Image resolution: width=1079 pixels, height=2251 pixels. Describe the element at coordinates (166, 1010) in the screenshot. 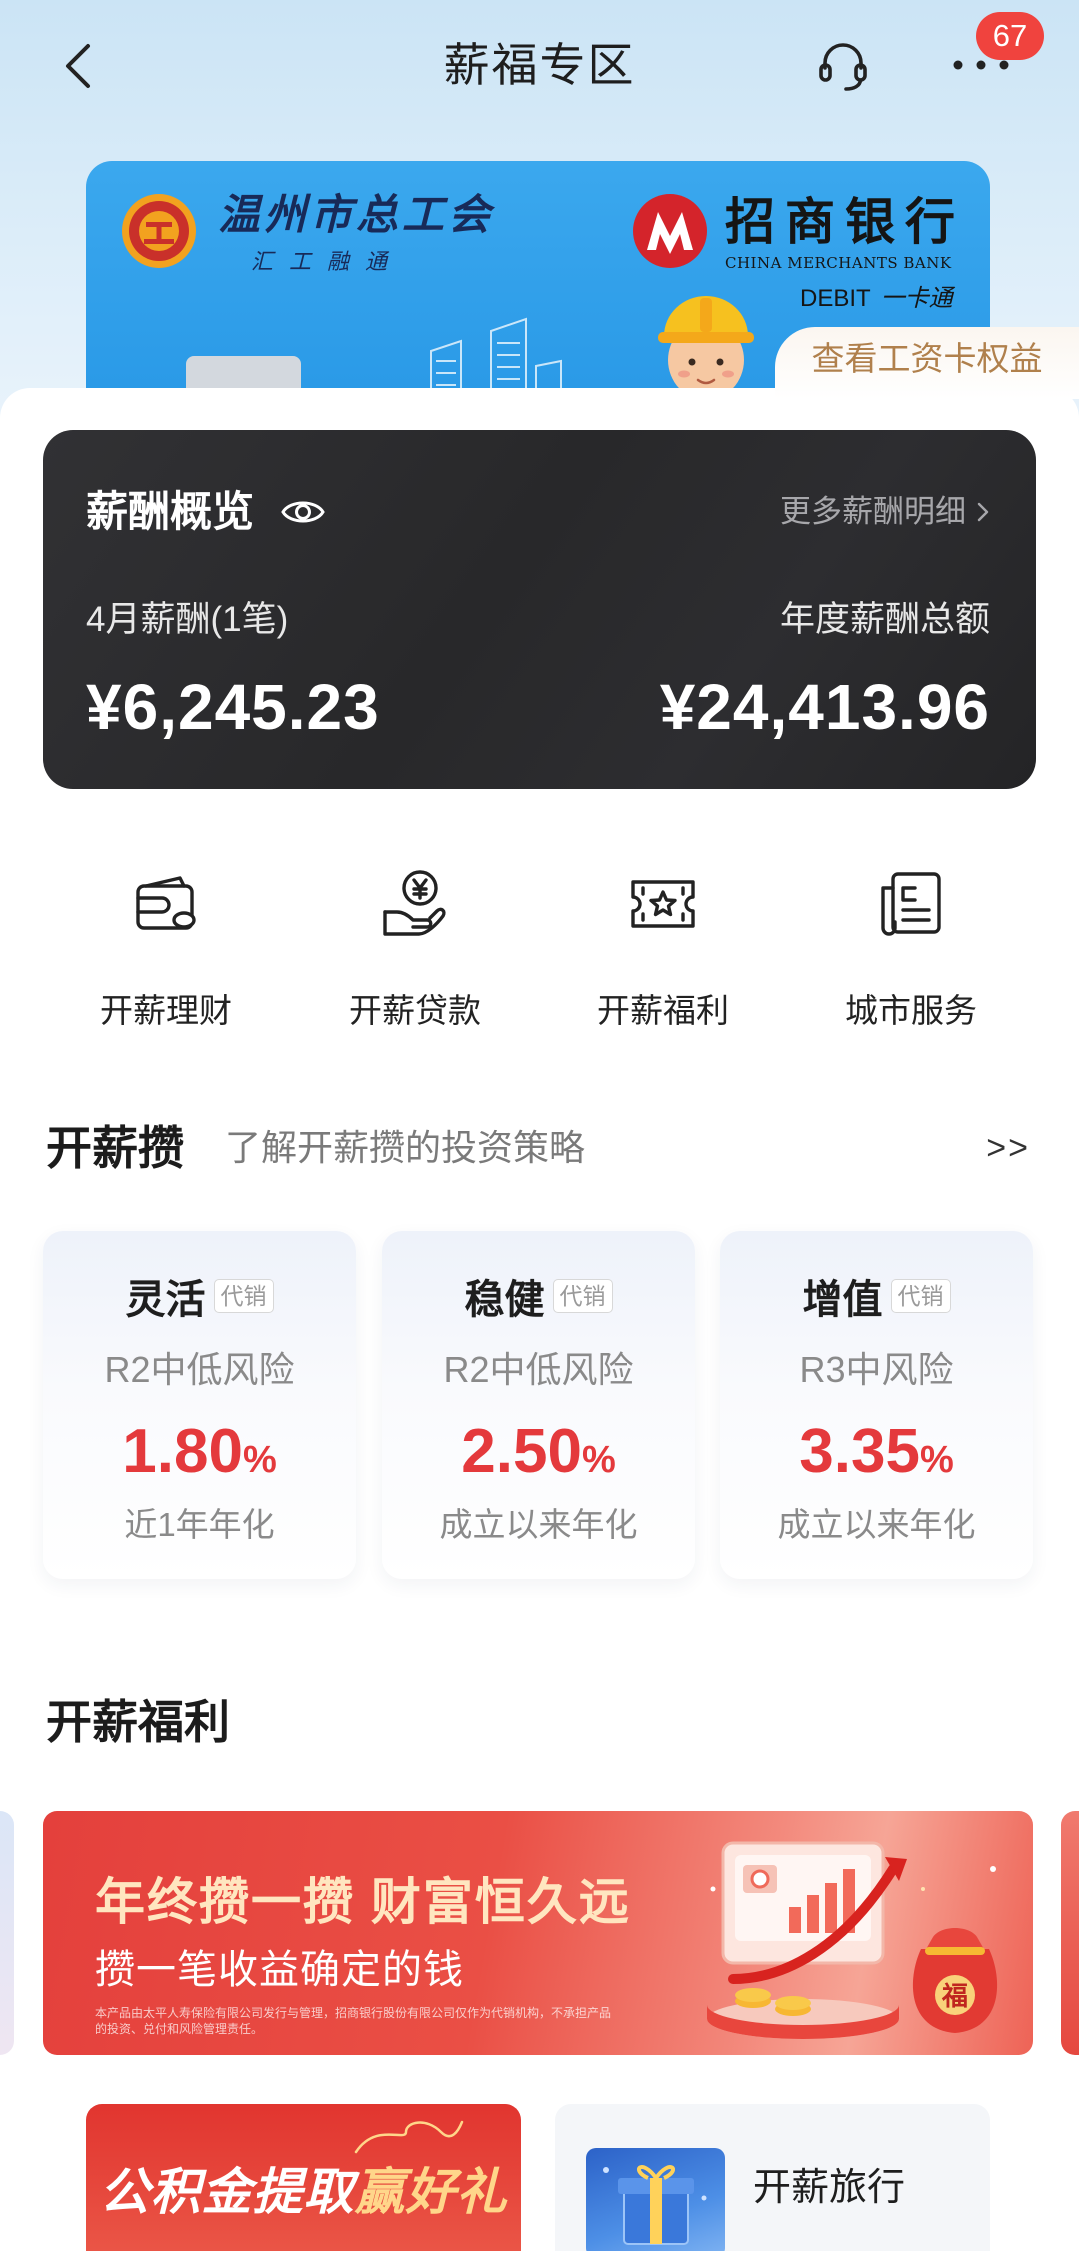

I see `service-label: 开薪理财` at that location.